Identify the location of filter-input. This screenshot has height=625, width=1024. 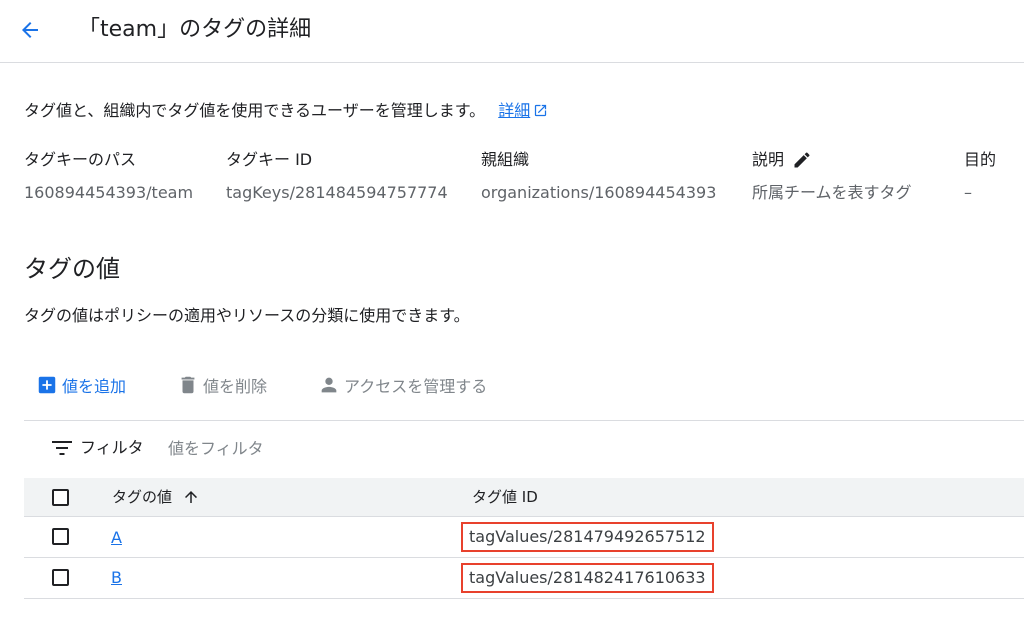
(368, 448).